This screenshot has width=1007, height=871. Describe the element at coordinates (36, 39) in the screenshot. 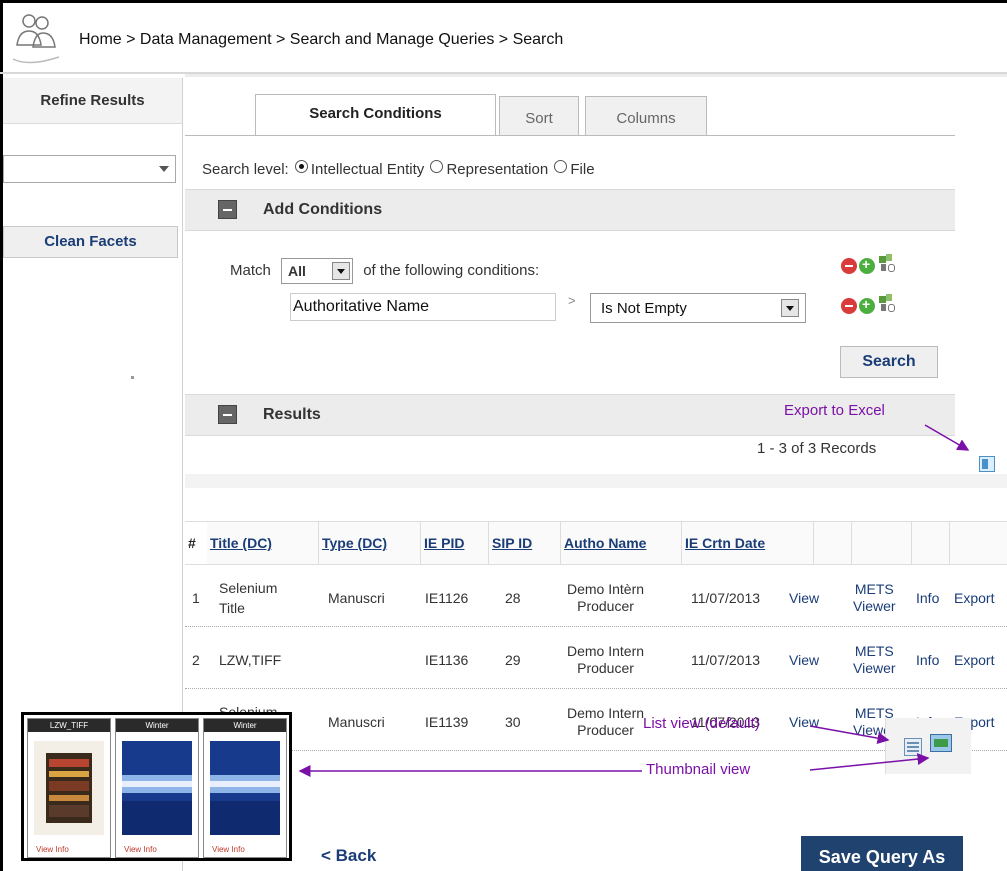

I see `users-logo-icon` at that location.